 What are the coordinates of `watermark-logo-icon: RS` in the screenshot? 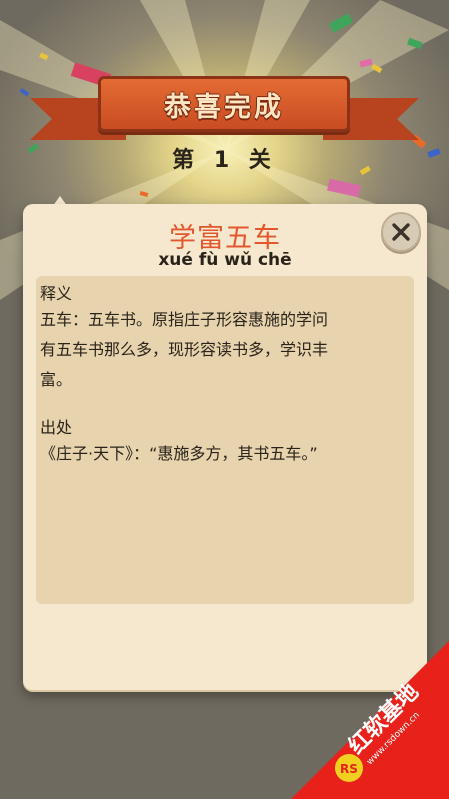 It's located at (349, 768).